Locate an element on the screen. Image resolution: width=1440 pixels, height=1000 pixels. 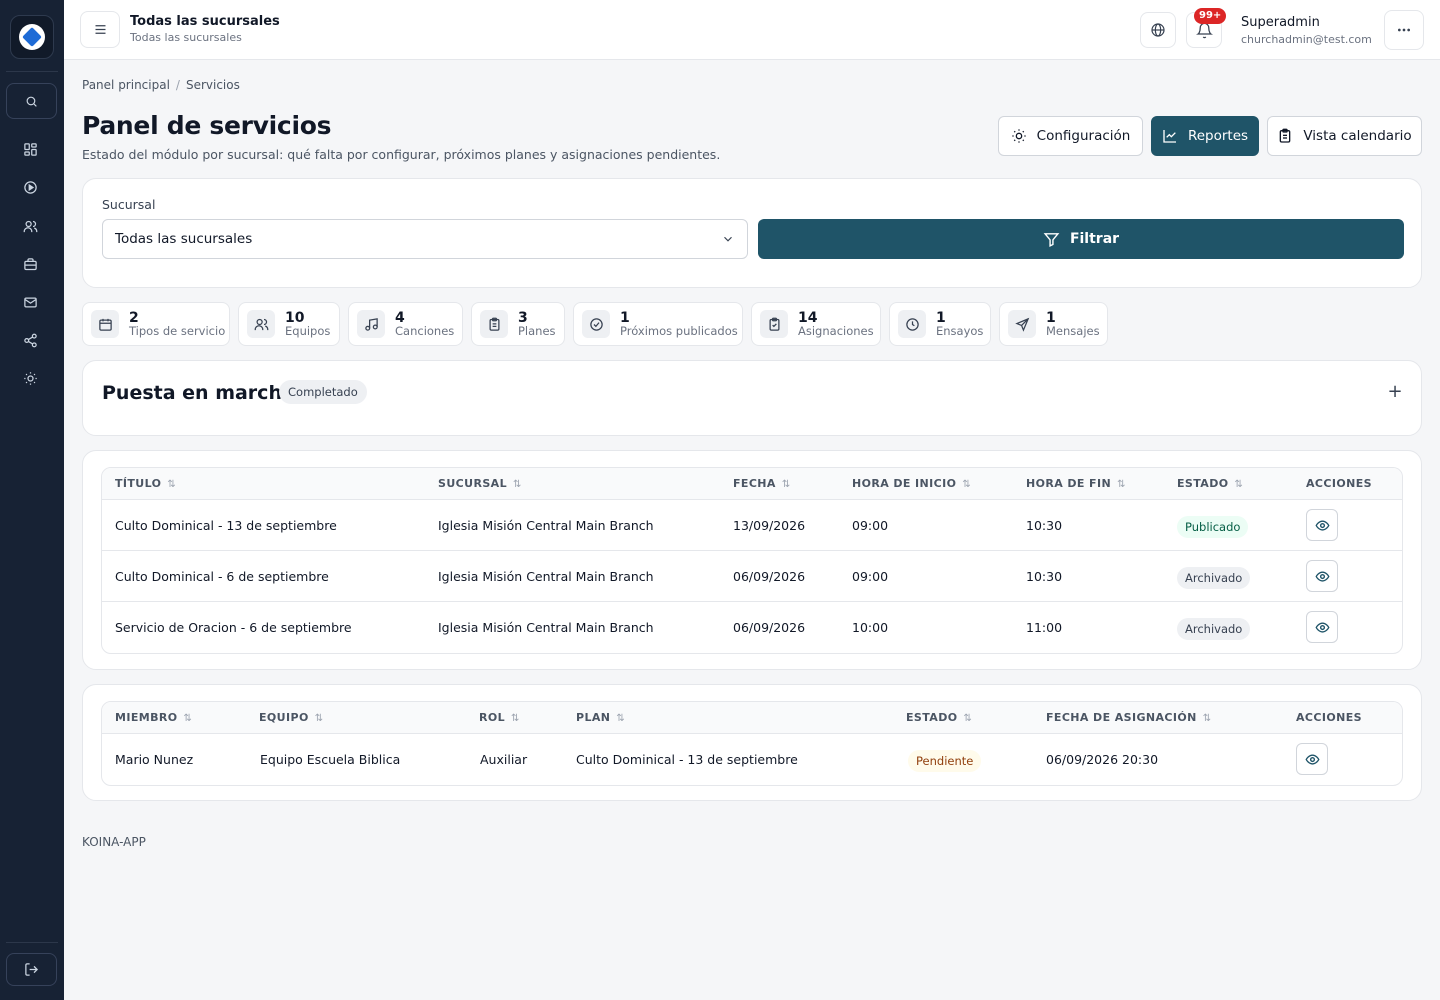
stat-assignments: 14 Asignaciones is located at coordinates (816, 324).